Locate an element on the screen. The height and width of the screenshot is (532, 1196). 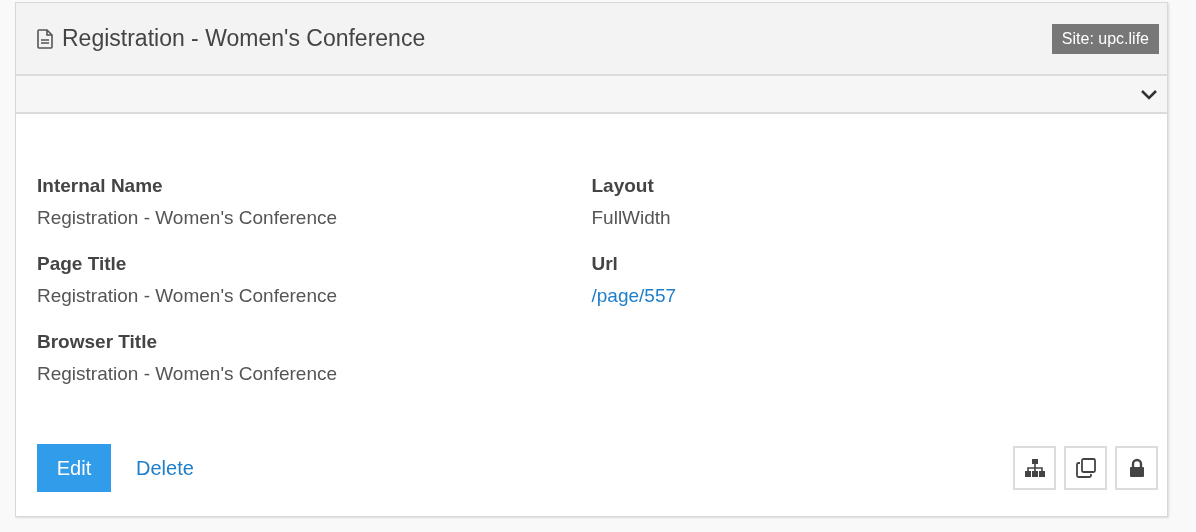
field-label: Layout is located at coordinates (622, 186).